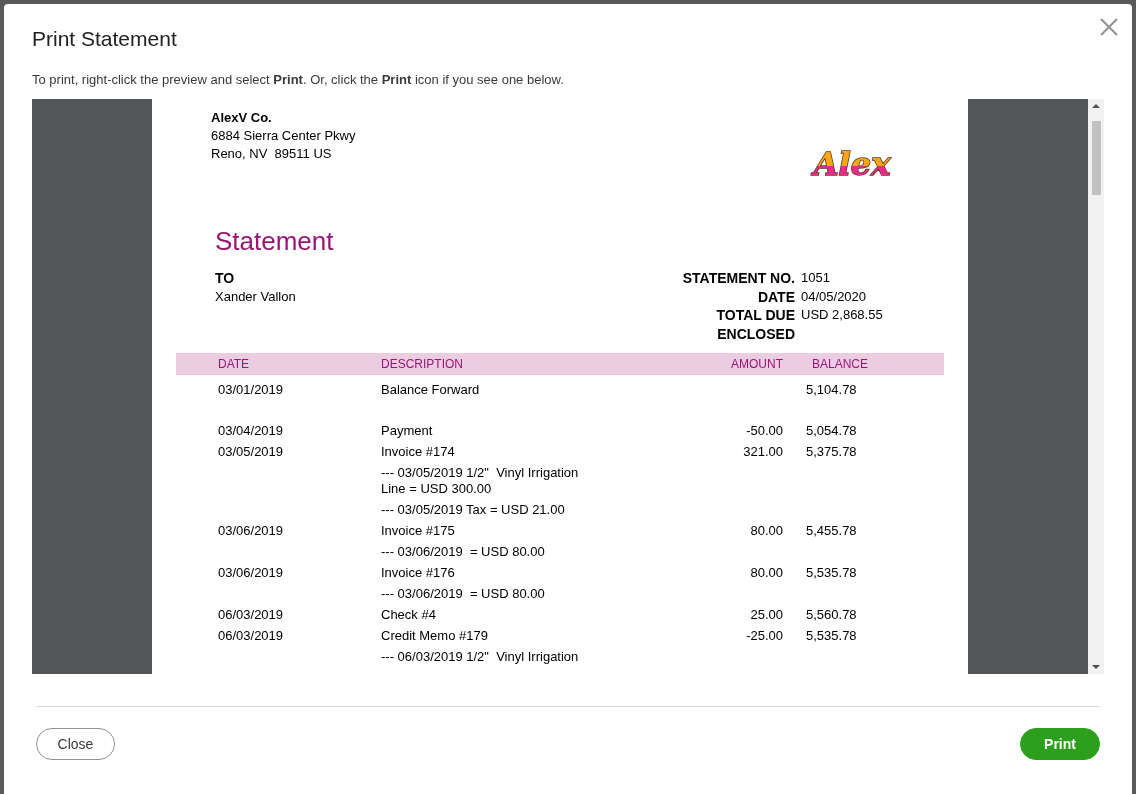 Image resolution: width=1136 pixels, height=794 pixels. Describe the element at coordinates (756, 364) in the screenshot. I see `column-header: AMOUNT` at that location.